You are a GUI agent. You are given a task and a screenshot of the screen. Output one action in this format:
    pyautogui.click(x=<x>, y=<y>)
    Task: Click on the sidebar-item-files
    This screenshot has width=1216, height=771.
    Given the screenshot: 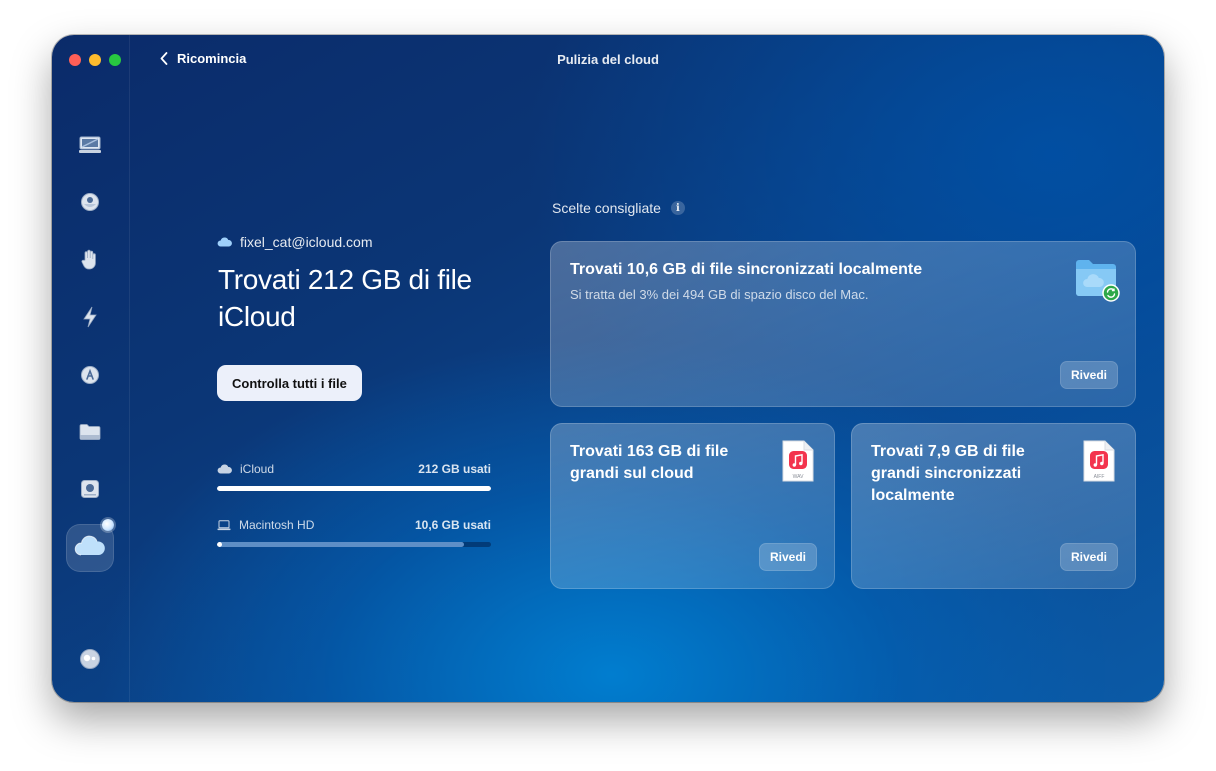 What is the action you would take?
    pyautogui.click(x=90, y=432)
    